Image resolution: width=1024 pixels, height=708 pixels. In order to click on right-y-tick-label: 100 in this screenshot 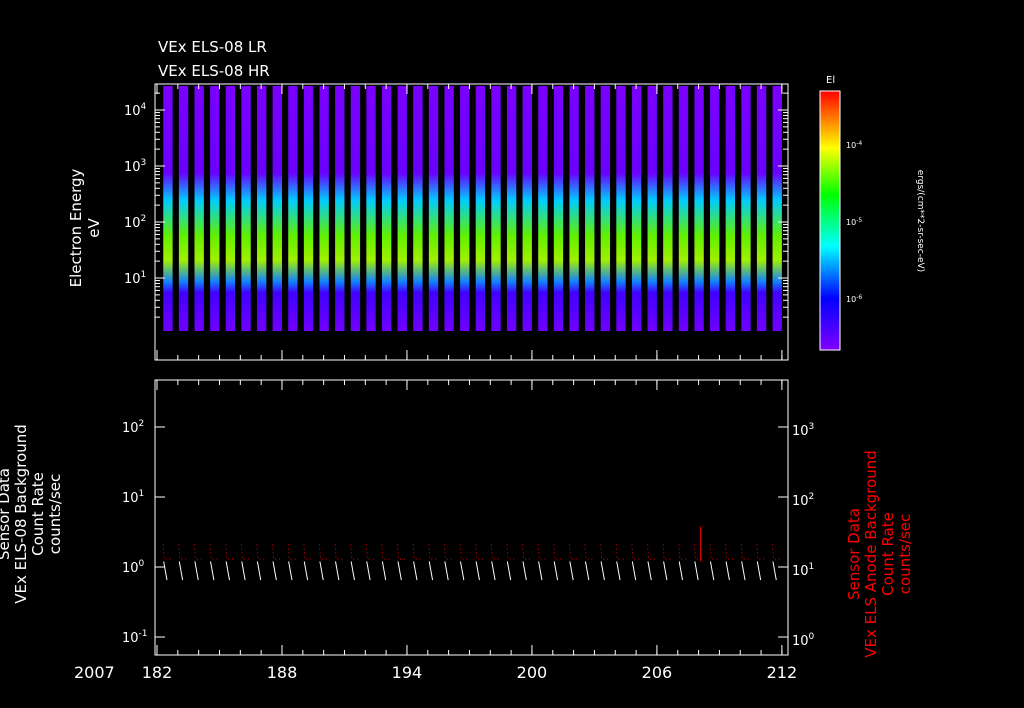, I will do `click(803, 640)`.